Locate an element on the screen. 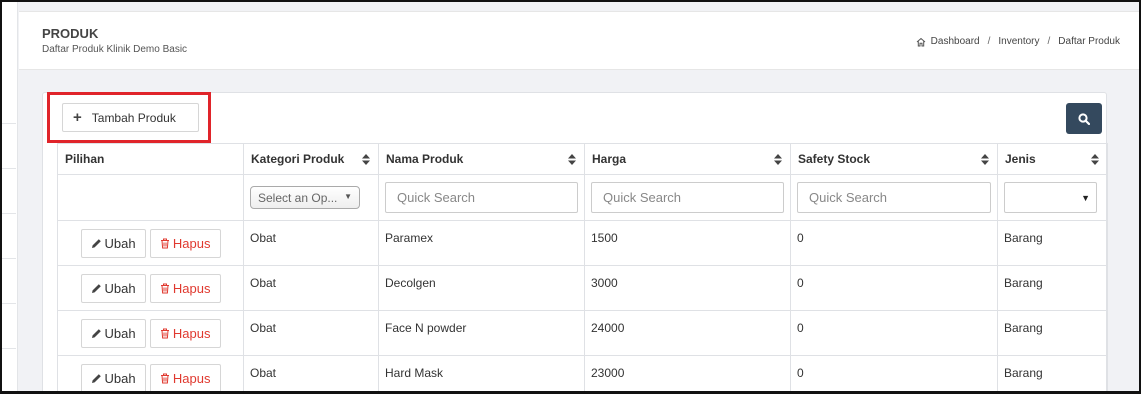 This screenshot has height=394, width=1141. filter-cell-kategori: Select an Op... ▼ is located at coordinates (311, 197).